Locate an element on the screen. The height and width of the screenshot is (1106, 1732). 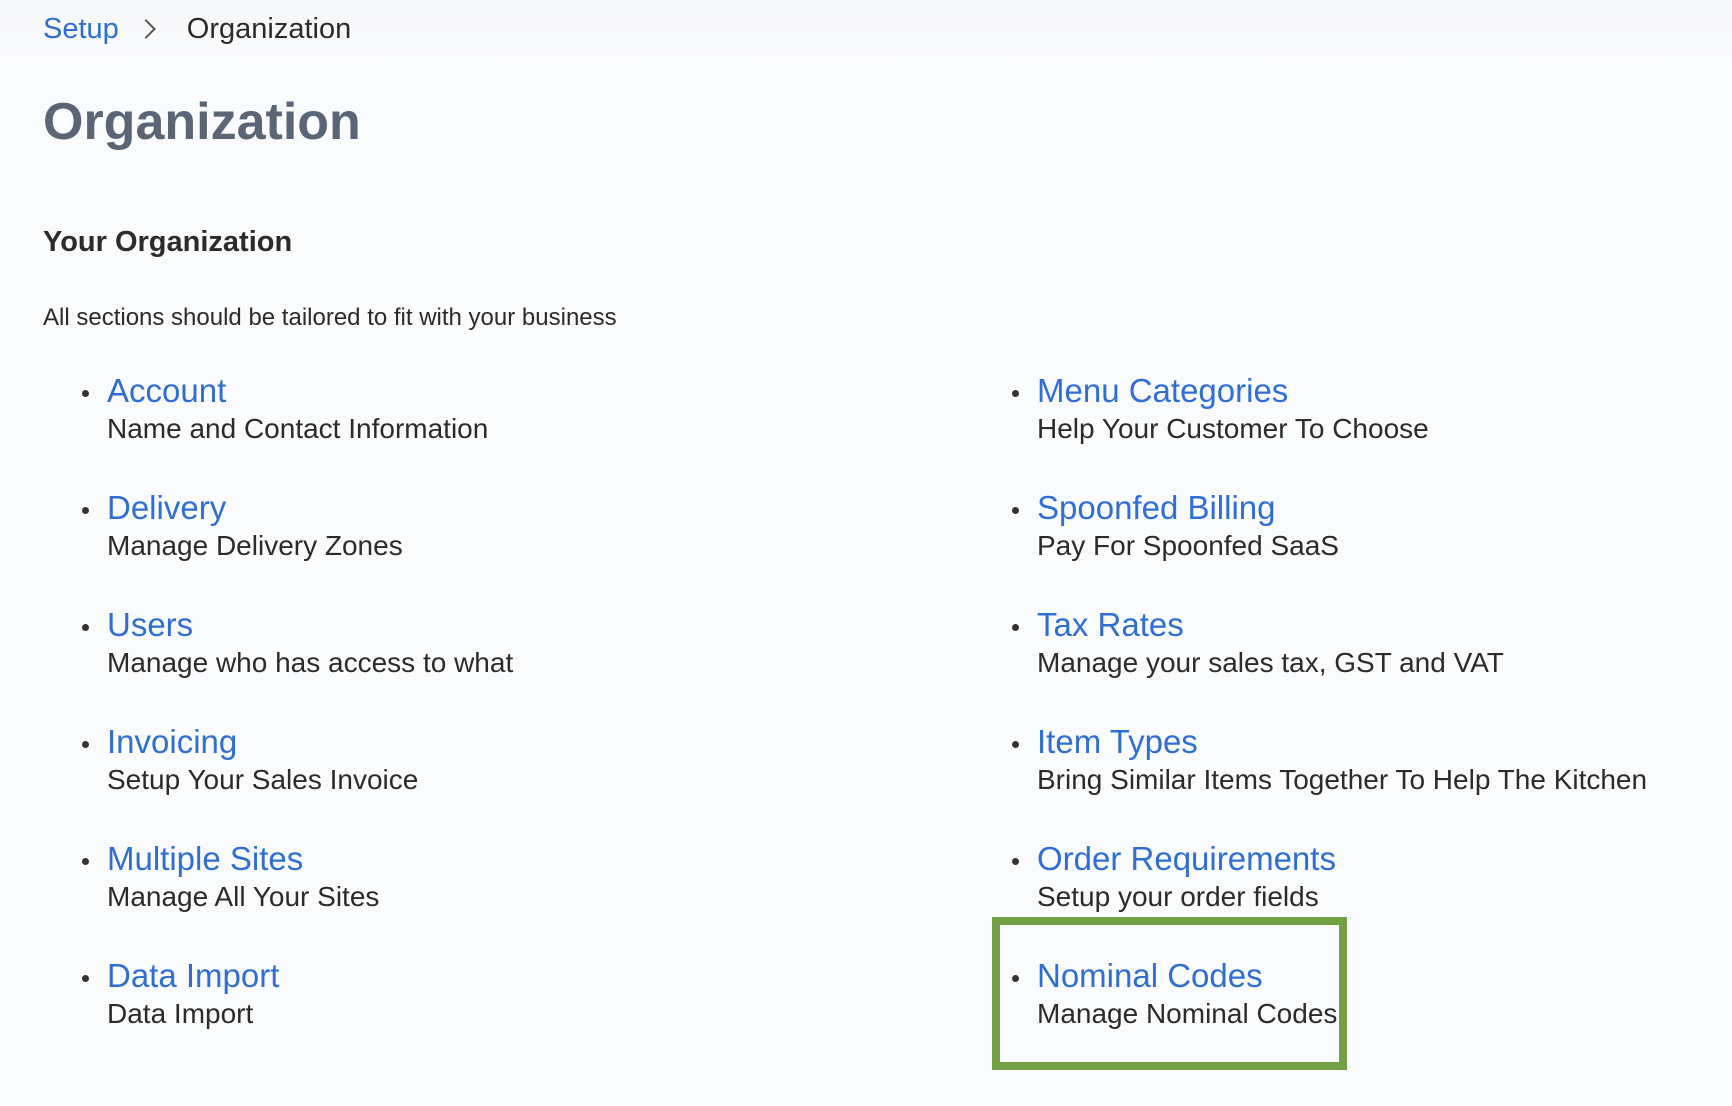
users-link: Users is located at coordinates (310, 625).